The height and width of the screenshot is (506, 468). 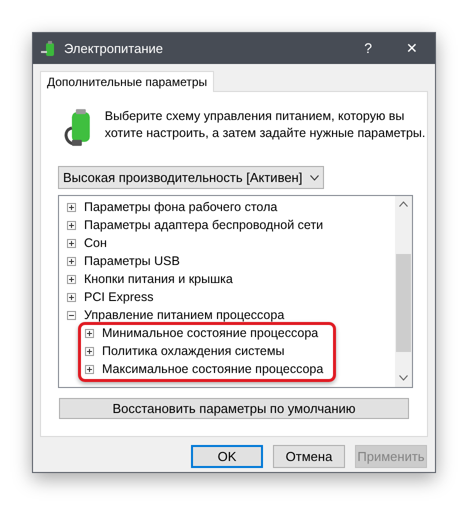 What do you see at coordinates (309, 456) in the screenshot?
I see `dialog-button: Отмена` at bounding box center [309, 456].